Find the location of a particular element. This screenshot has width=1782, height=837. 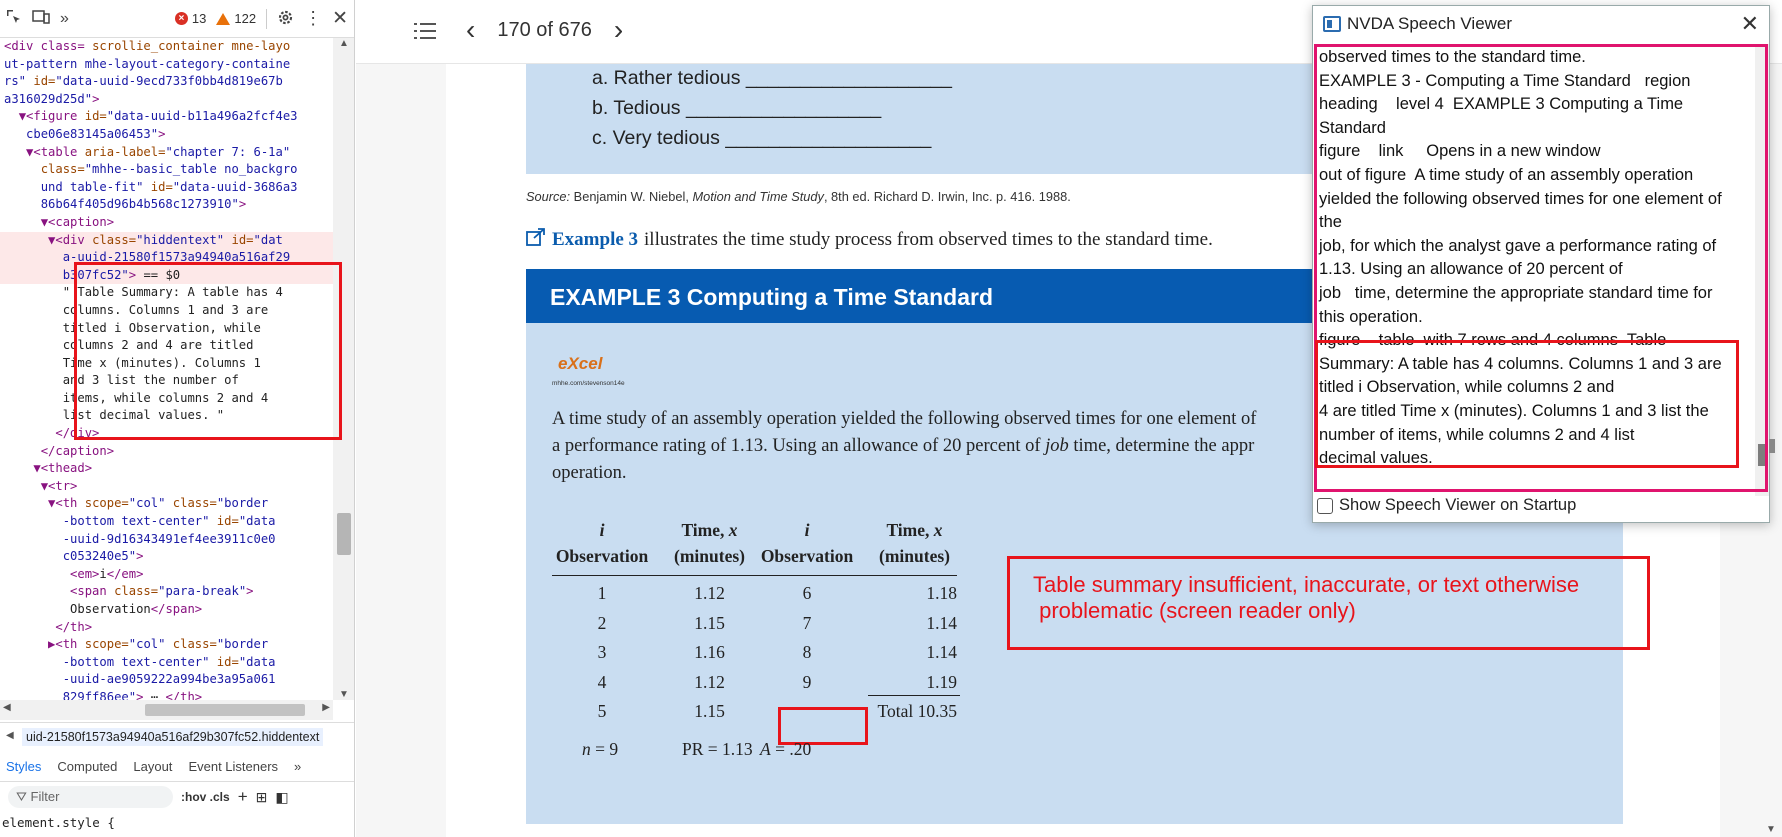

previous-page-icon: ‹ is located at coordinates (470, 30).